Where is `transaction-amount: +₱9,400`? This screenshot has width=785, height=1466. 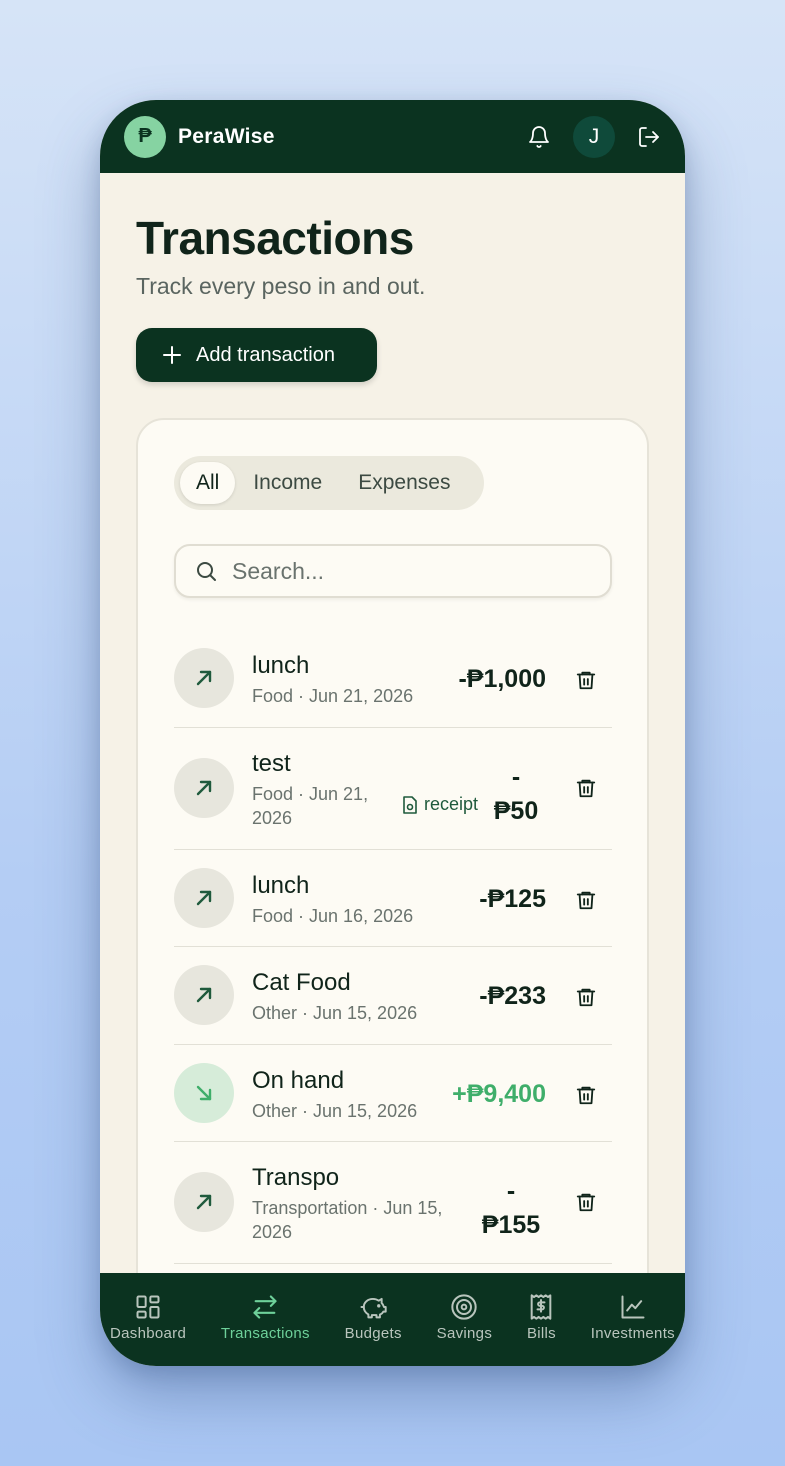 transaction-amount: +₱9,400 is located at coordinates (499, 1094).